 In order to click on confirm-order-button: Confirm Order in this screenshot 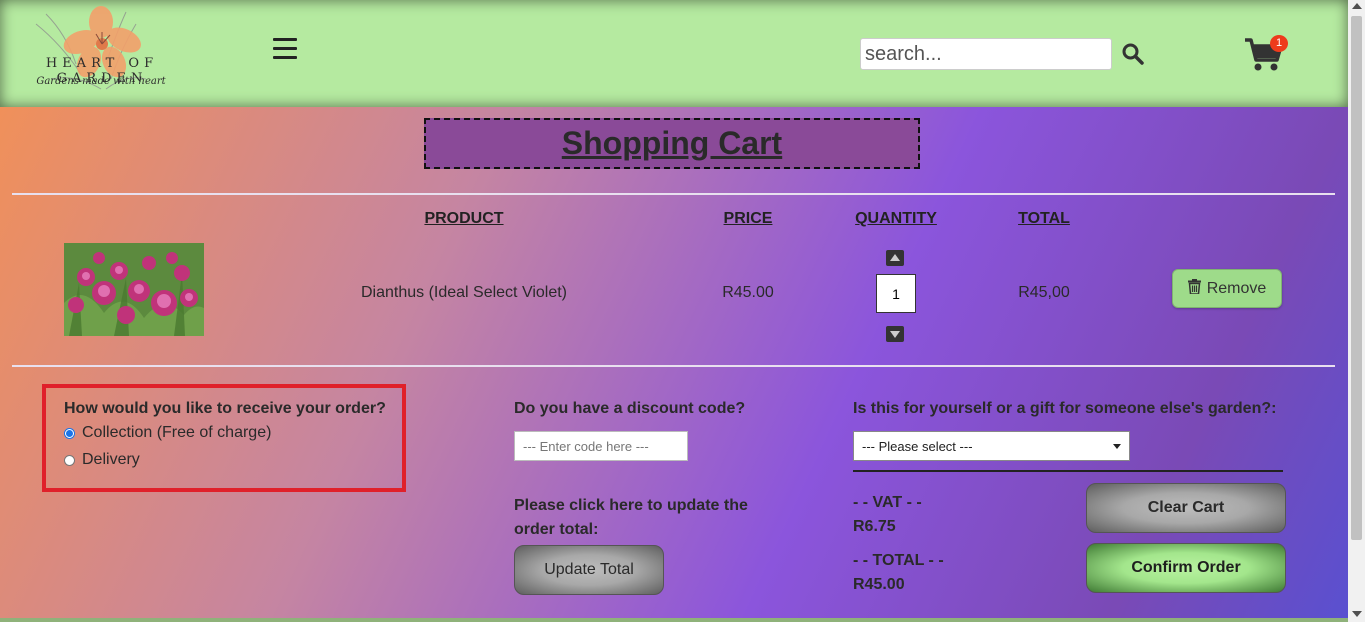, I will do `click(1186, 568)`.